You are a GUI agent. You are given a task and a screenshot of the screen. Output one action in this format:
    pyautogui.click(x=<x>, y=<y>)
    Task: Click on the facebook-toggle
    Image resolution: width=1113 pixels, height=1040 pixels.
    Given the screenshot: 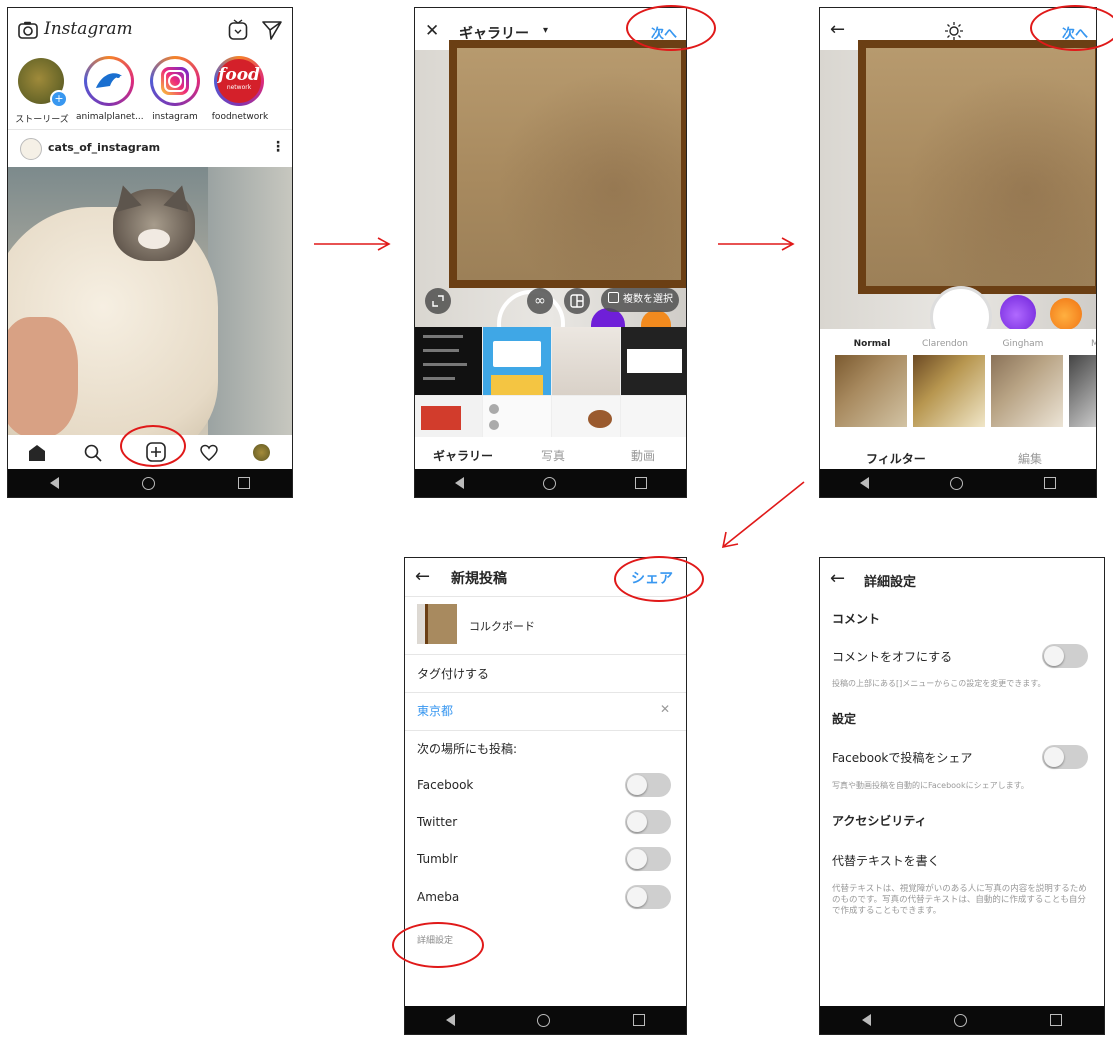 What is the action you would take?
    pyautogui.click(x=648, y=785)
    